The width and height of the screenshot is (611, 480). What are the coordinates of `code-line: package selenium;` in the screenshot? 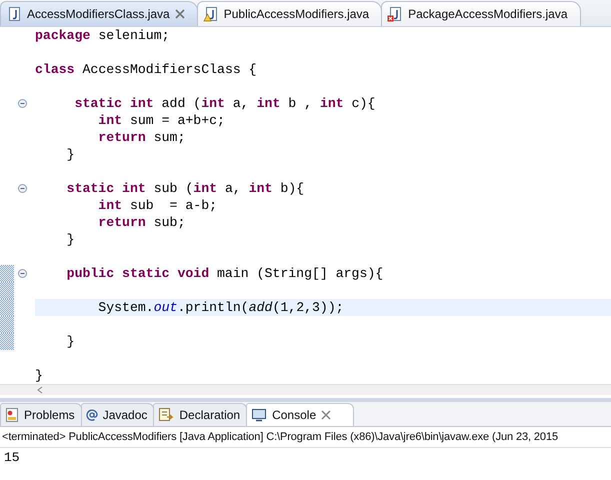 It's located at (102, 35).